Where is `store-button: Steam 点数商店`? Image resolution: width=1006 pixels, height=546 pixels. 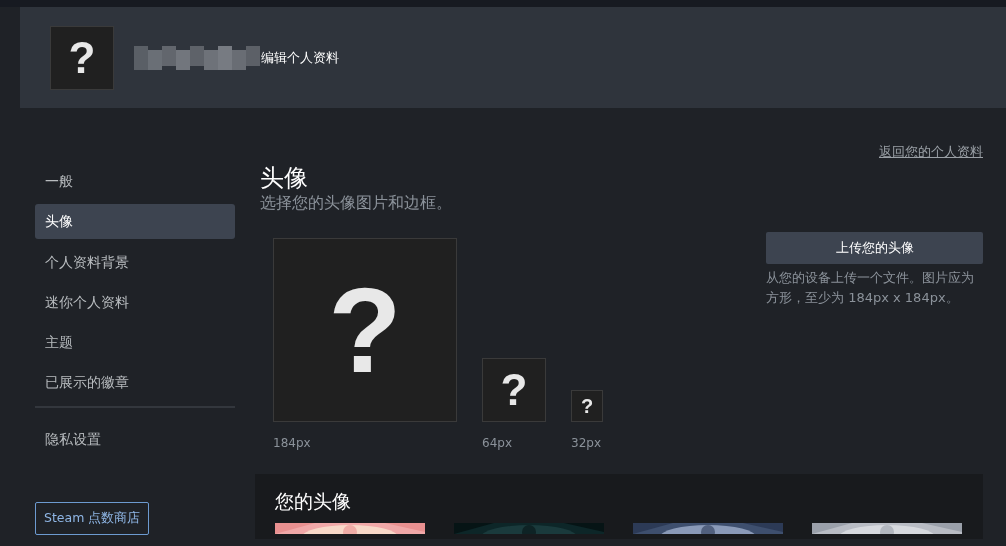 store-button: Steam 点数商店 is located at coordinates (92, 518).